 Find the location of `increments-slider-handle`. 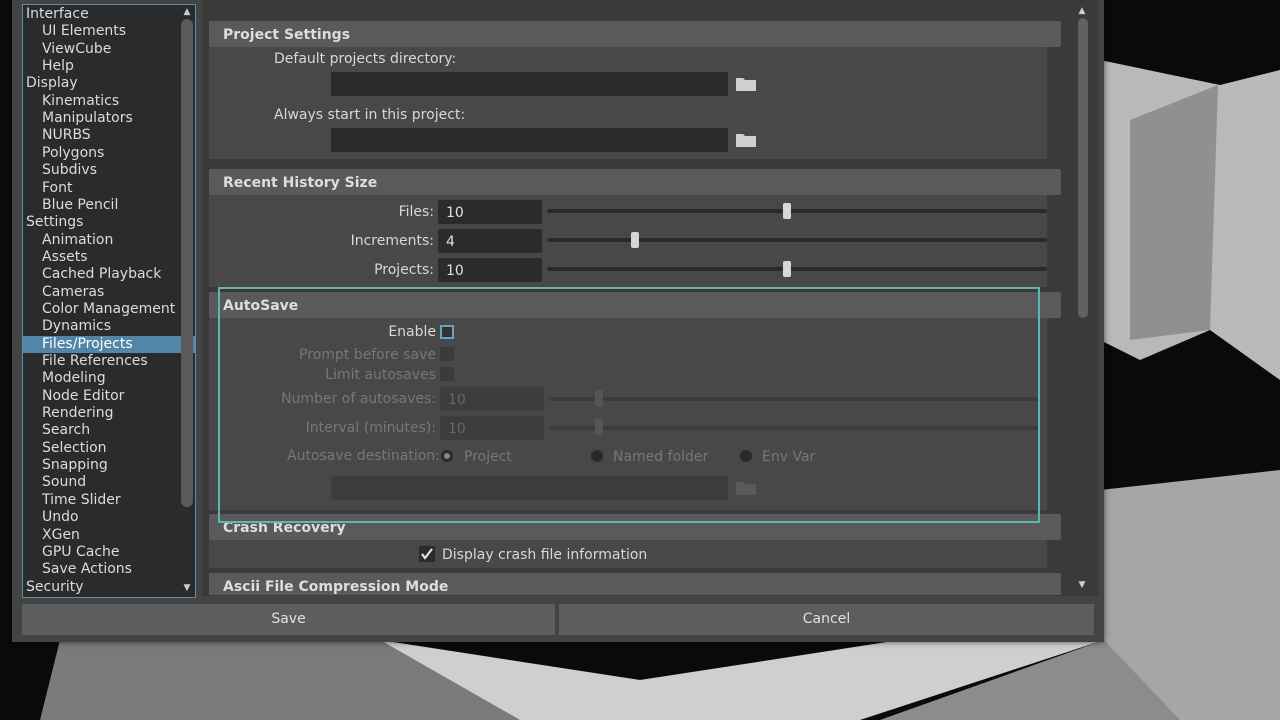

increments-slider-handle is located at coordinates (634, 240).